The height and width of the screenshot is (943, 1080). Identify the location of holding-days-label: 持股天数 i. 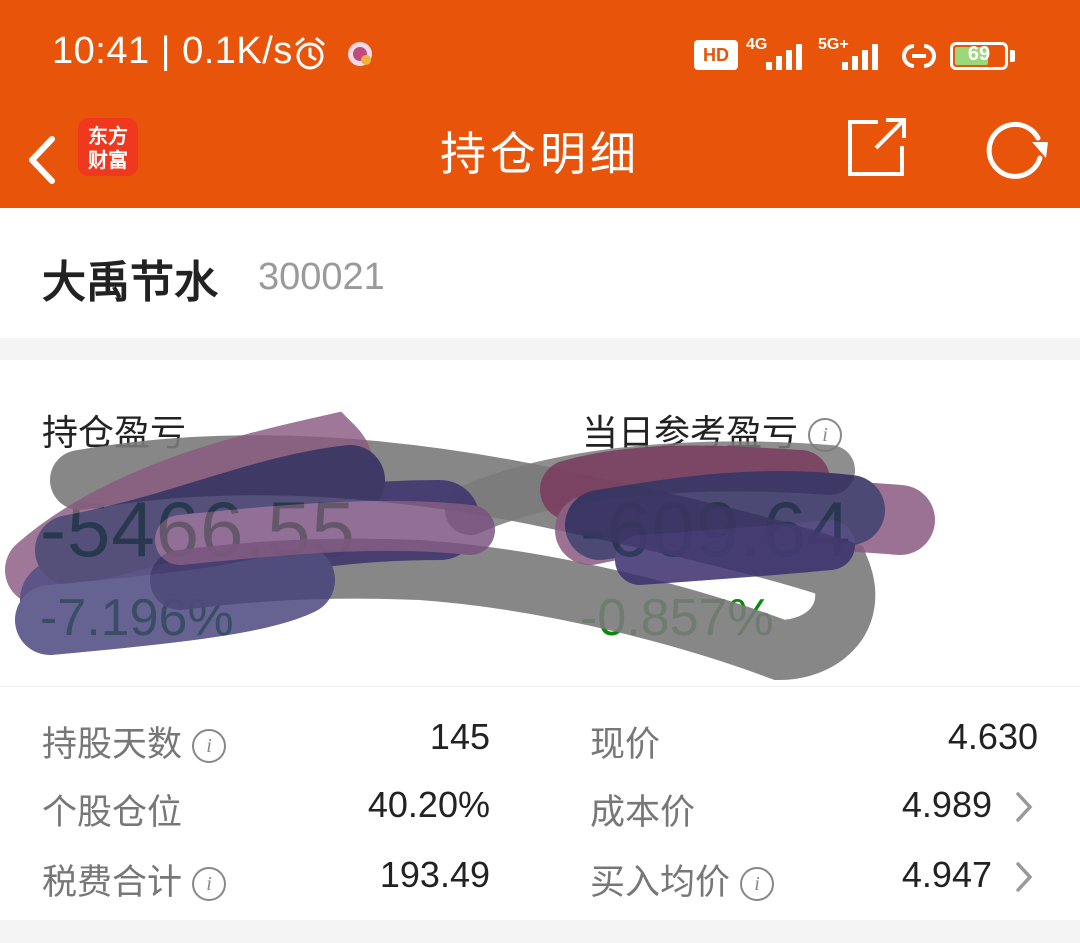
(134, 741).